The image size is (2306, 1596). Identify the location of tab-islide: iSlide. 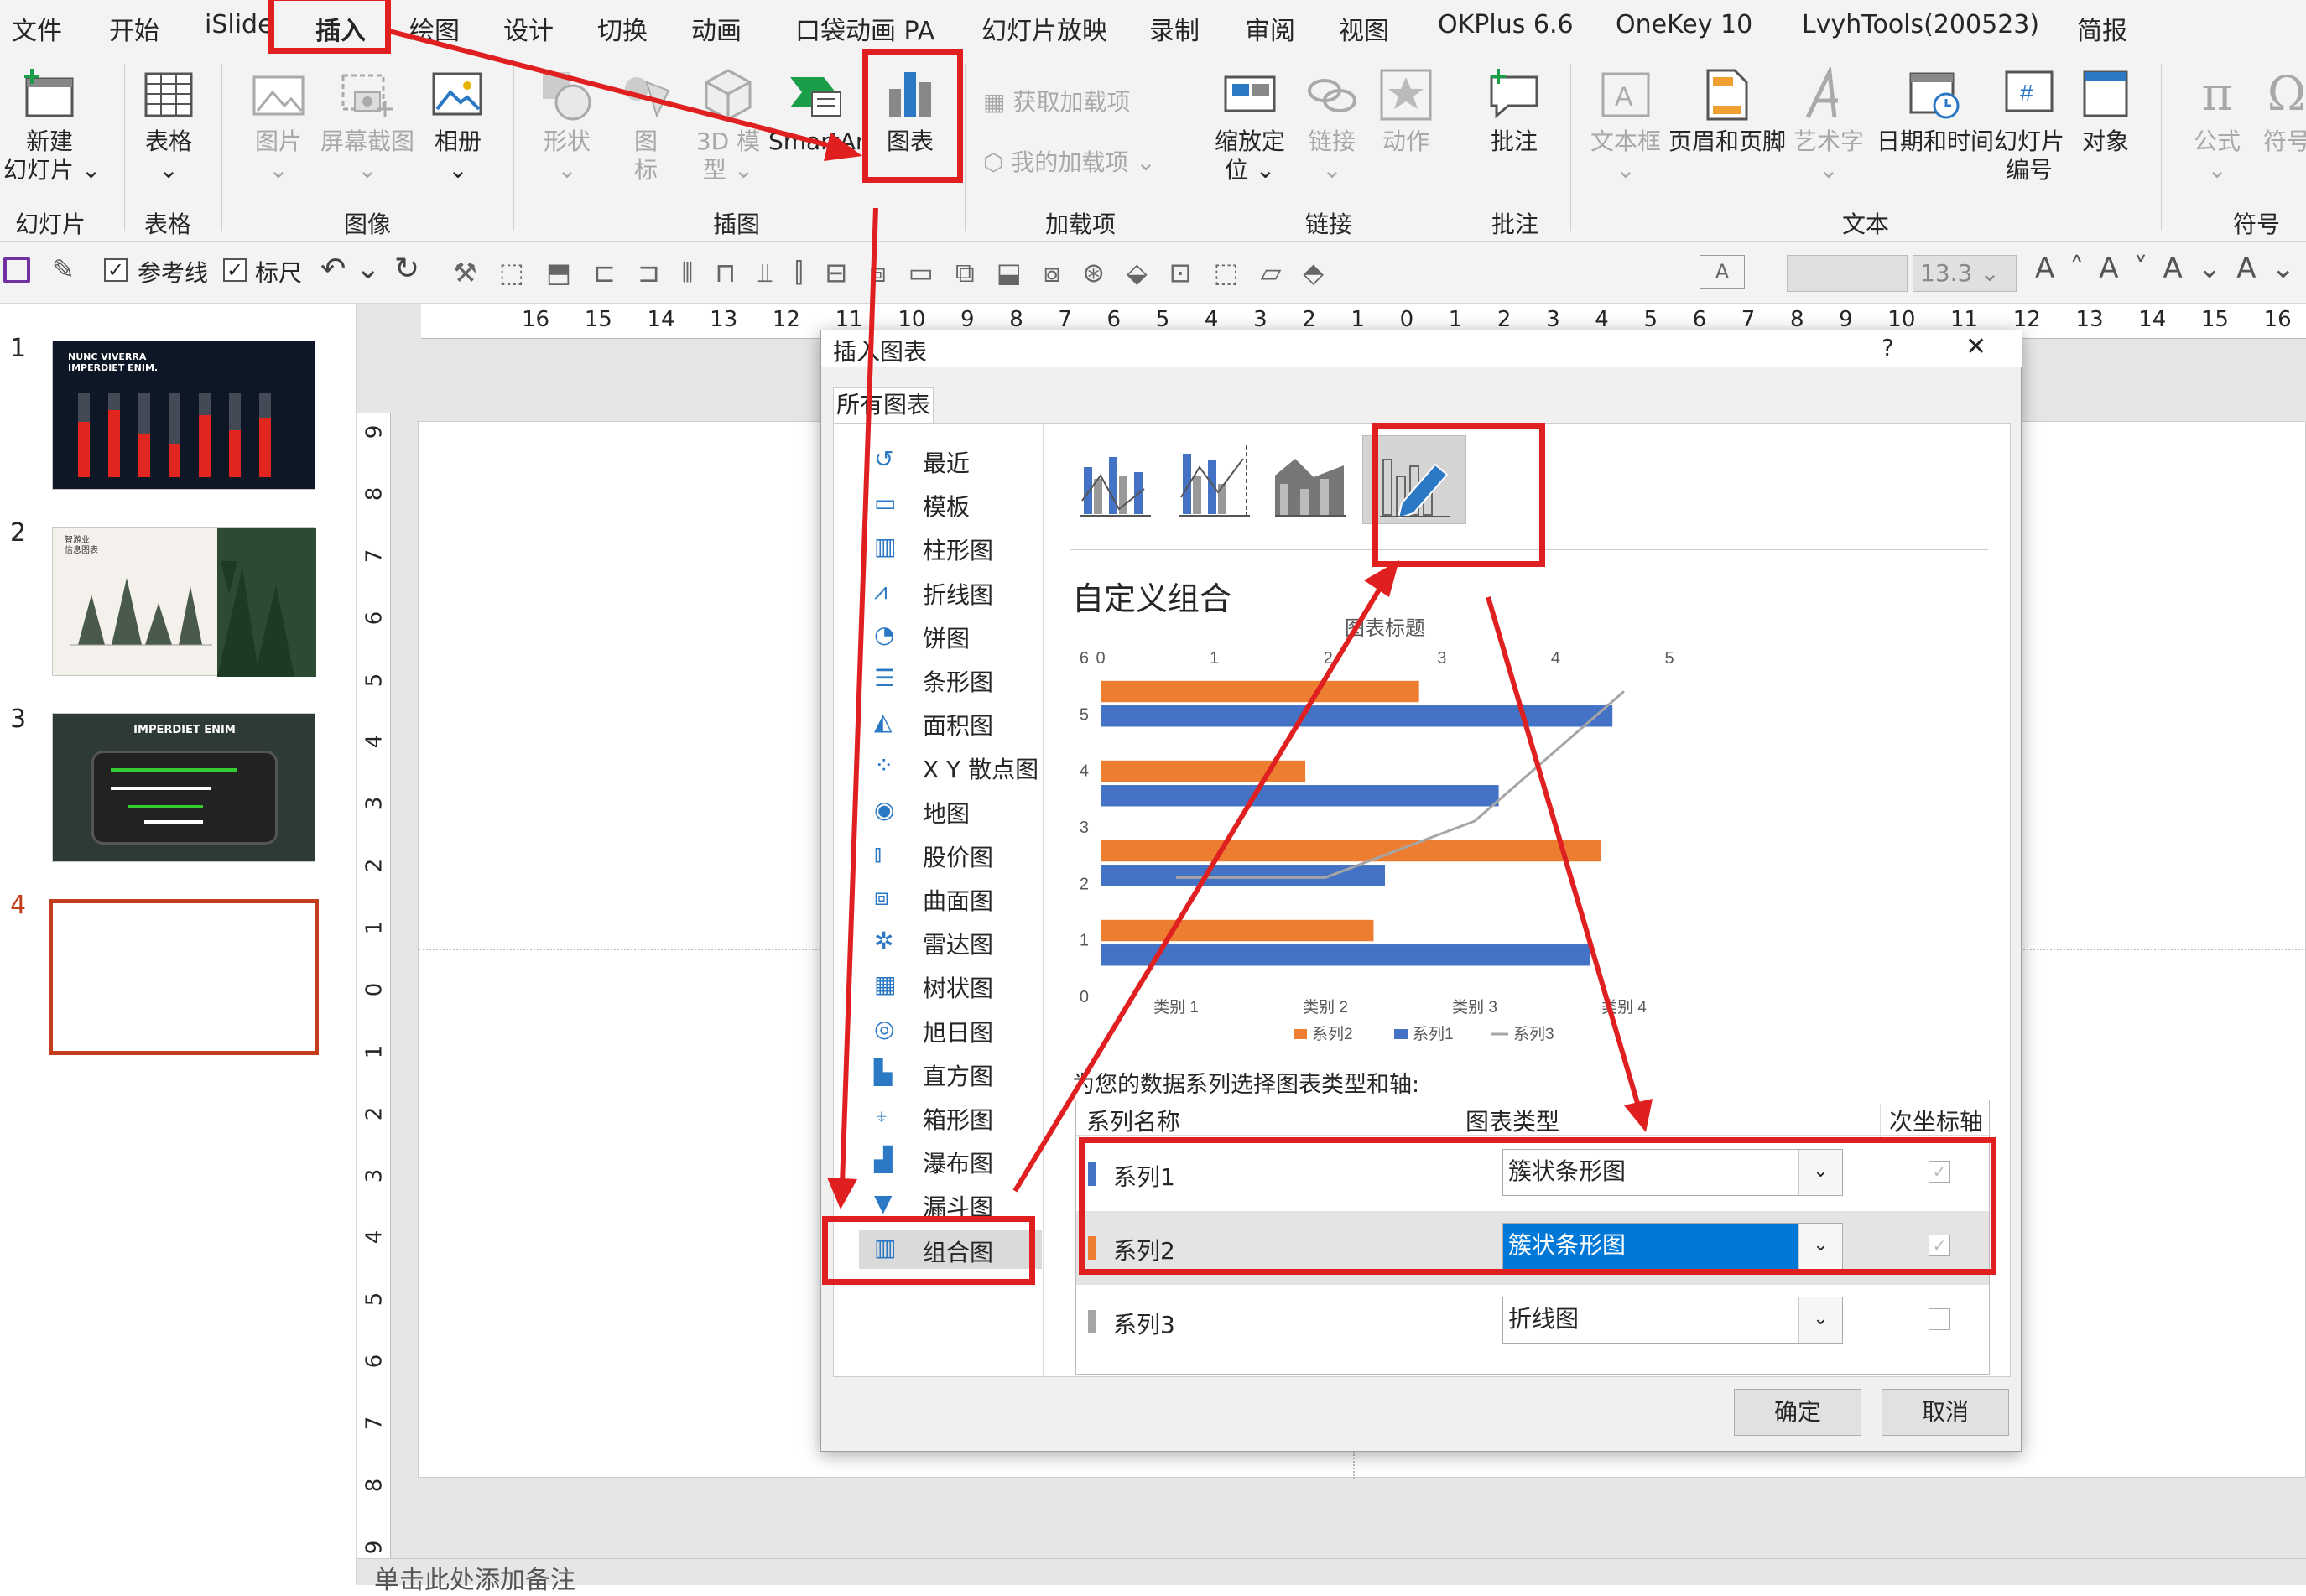
(239, 24).